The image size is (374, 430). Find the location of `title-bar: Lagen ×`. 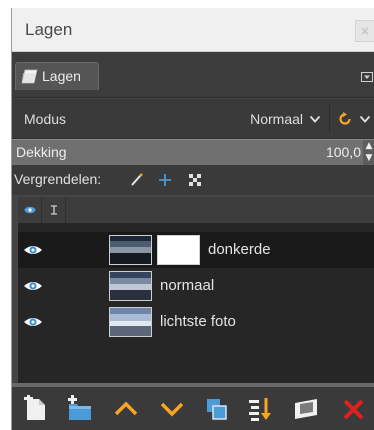

title-bar: Lagen × is located at coordinates (193, 30).